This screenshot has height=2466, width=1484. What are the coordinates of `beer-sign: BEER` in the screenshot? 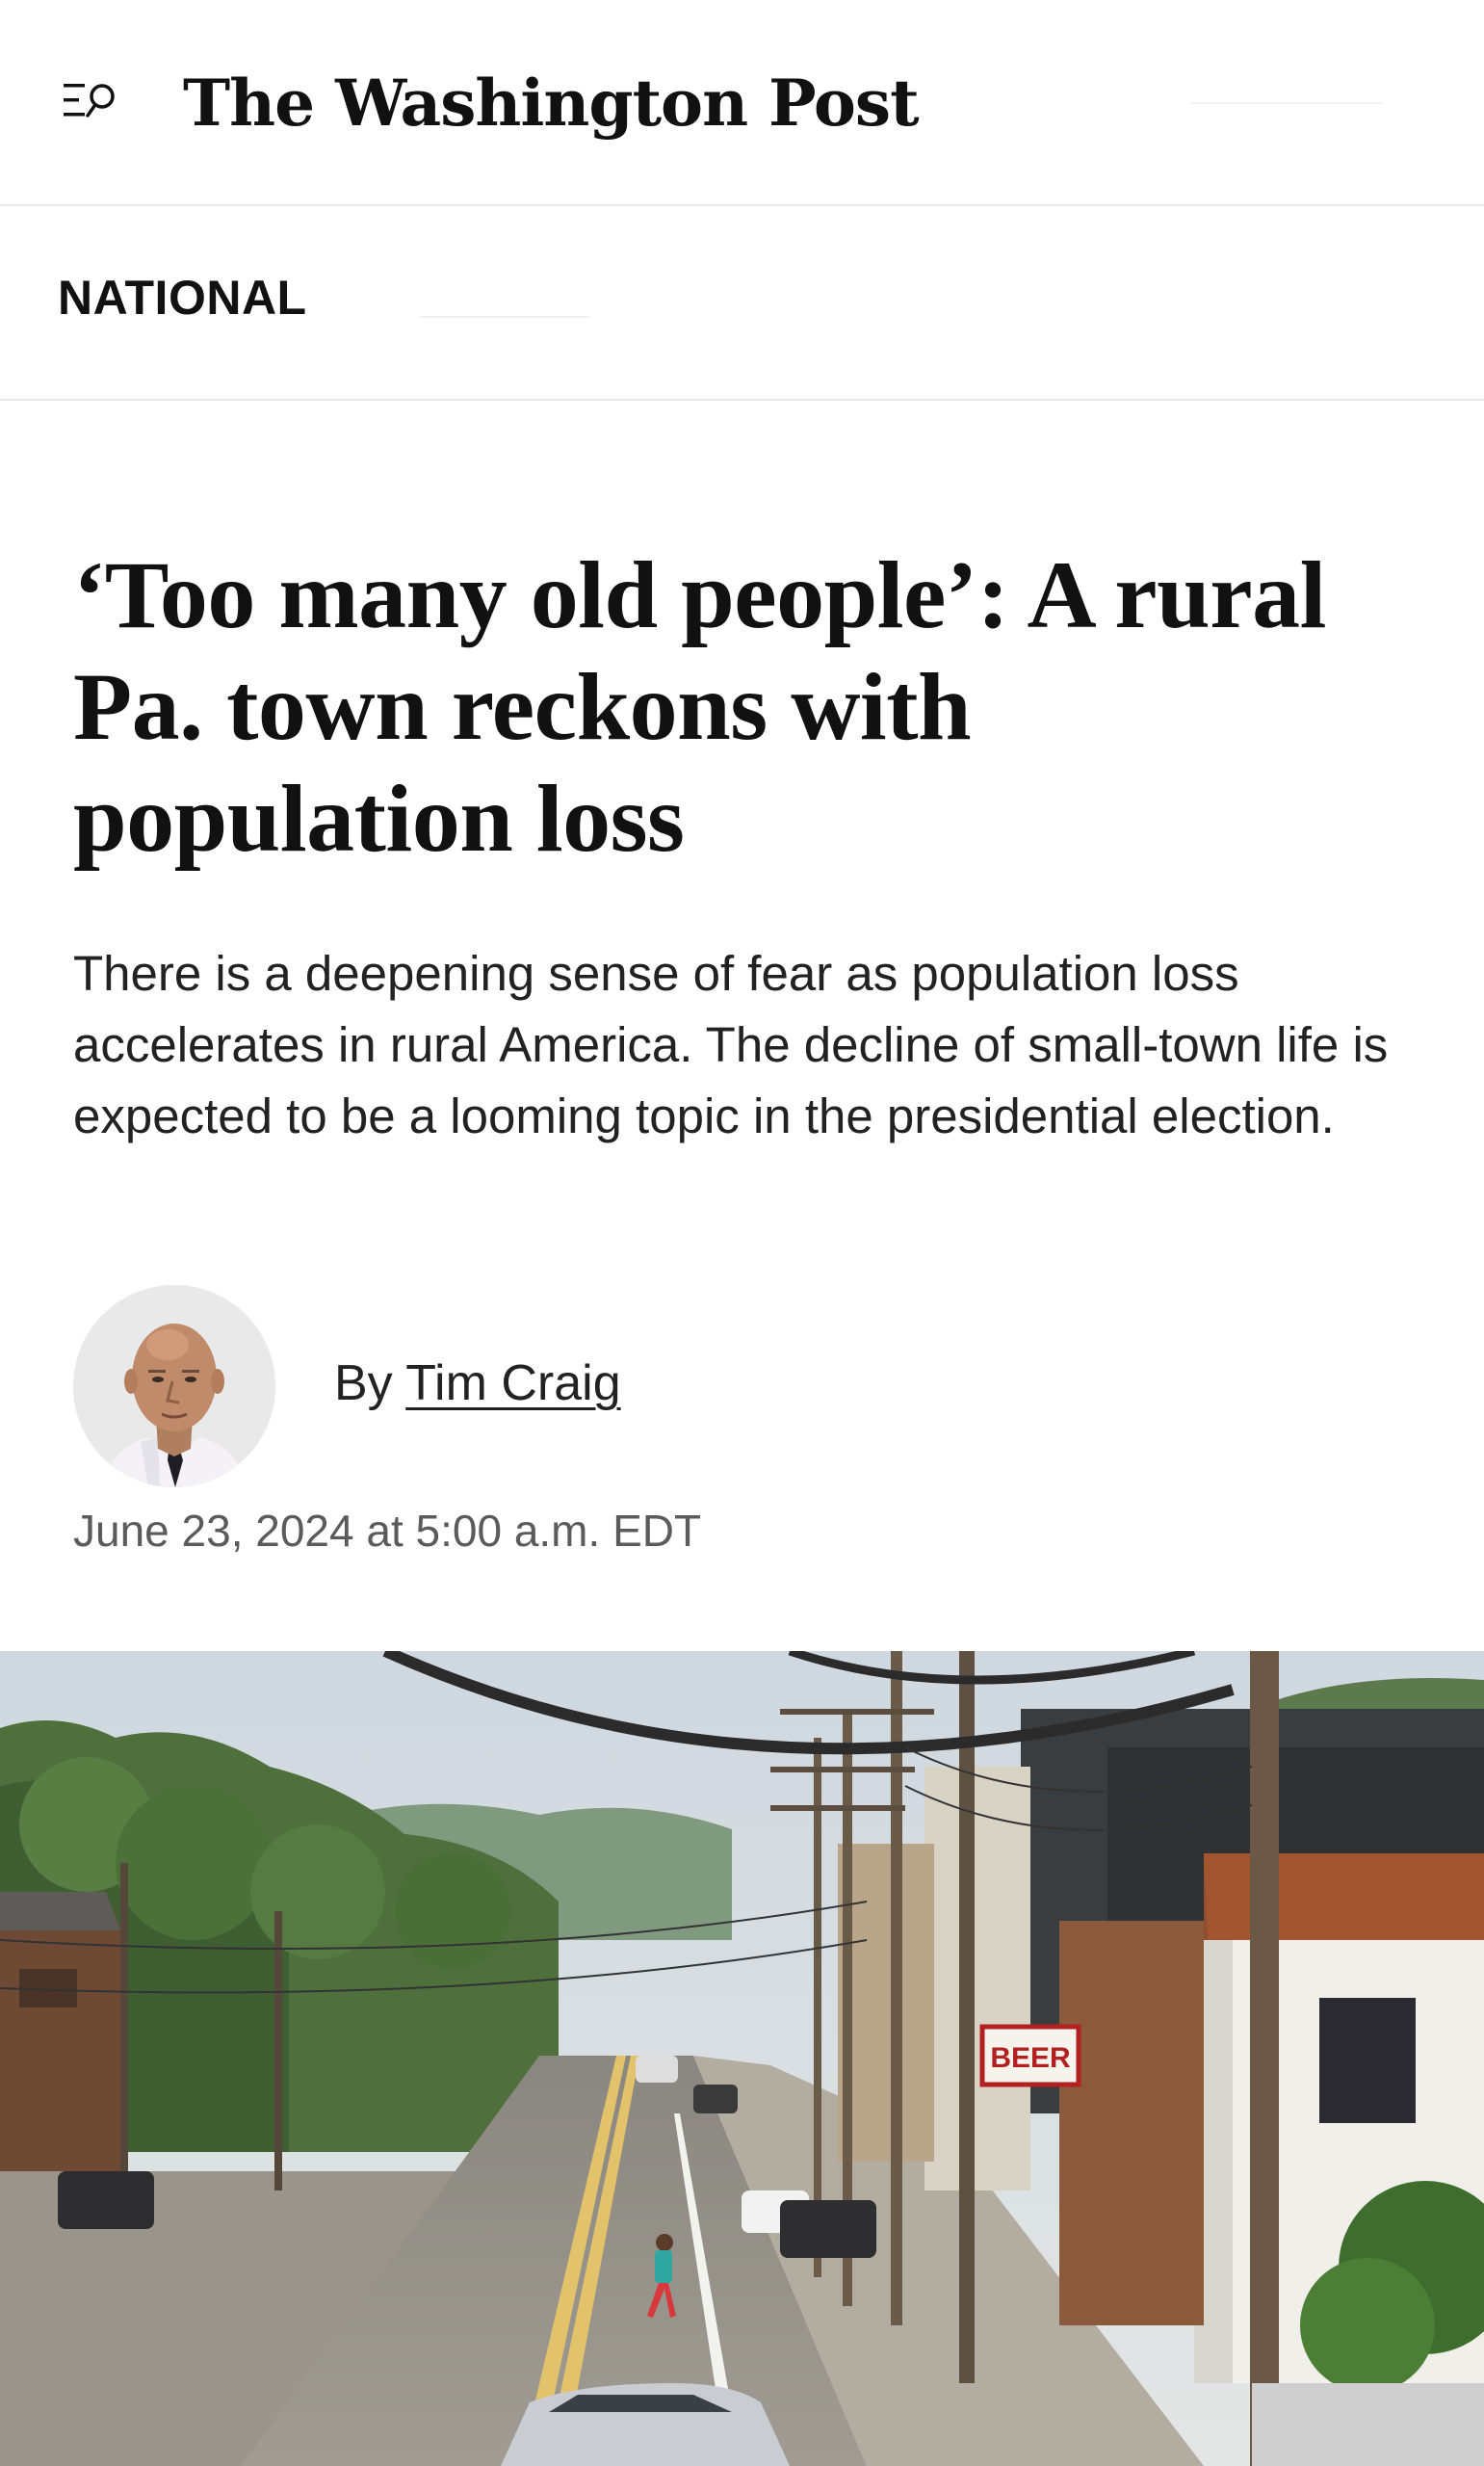 It's located at (1030, 2058).